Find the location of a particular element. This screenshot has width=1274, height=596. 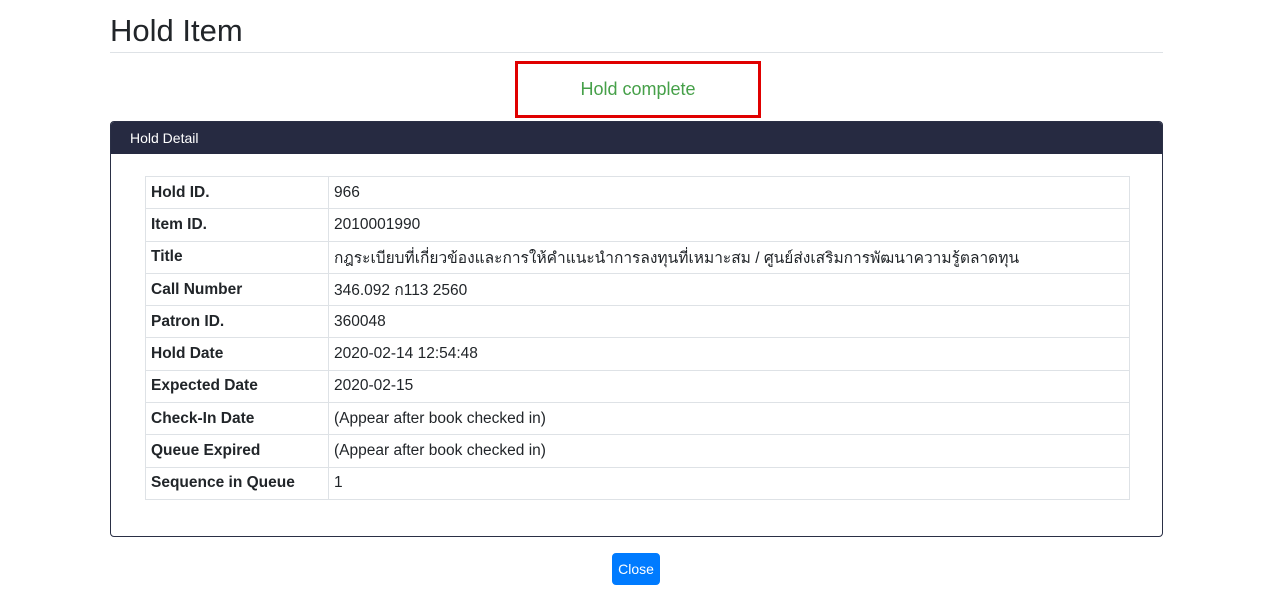

table-row: Hold Date 2020-02-14 12:54:48 is located at coordinates (637, 354).